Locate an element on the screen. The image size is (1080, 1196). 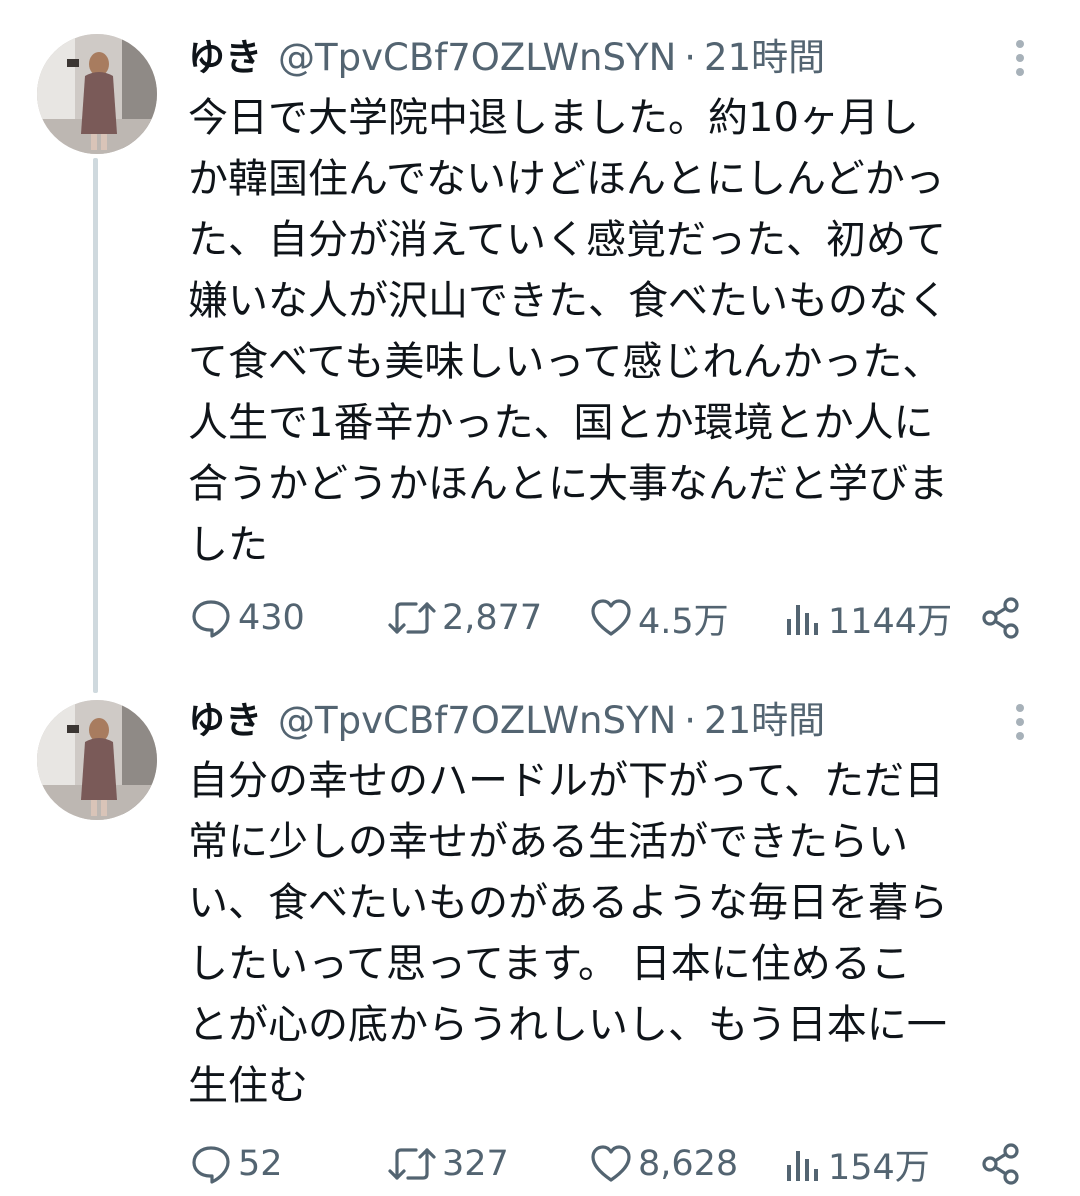
views-button: 1144万 is located at coordinates (868, 618).